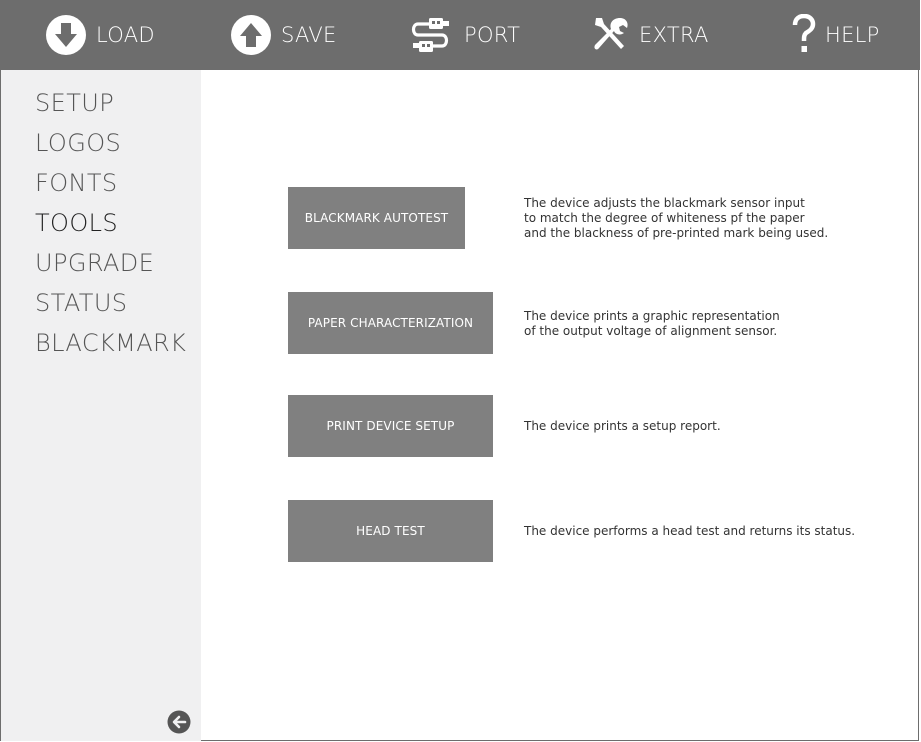 The width and height of the screenshot is (921, 742). What do you see at coordinates (376, 218) in the screenshot?
I see `blackmark-autotest-button: BLACKMARK AUTOTEST` at bounding box center [376, 218].